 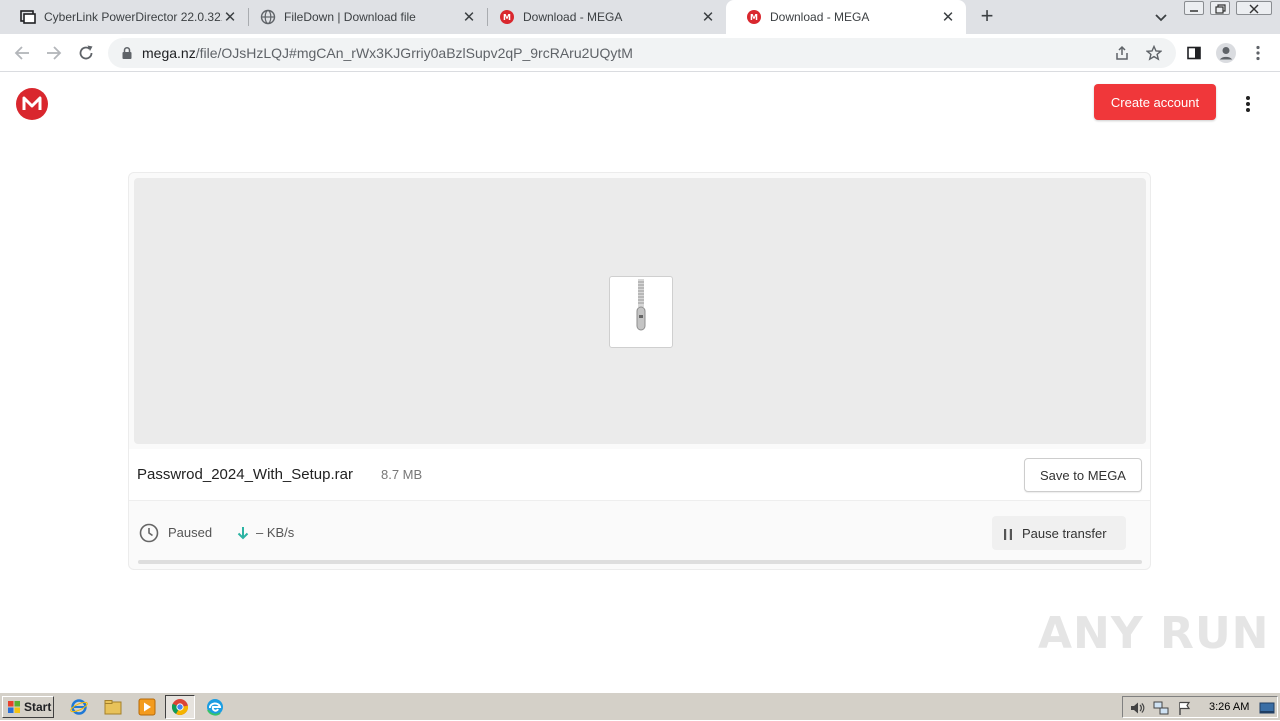 I want to click on close-window-button, so click(x=1254, y=8).